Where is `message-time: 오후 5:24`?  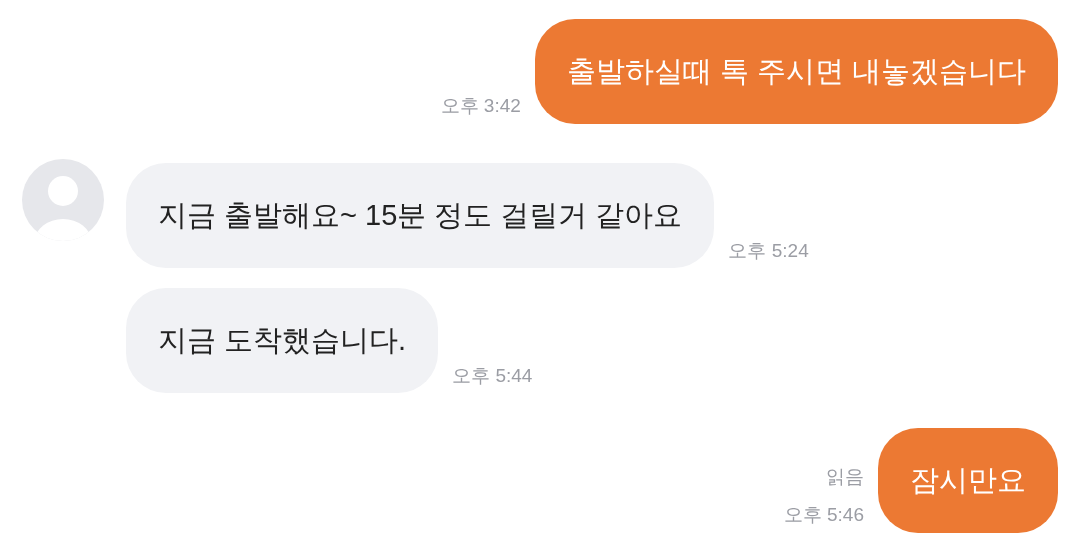 message-time: 오후 5:24 is located at coordinates (768, 250).